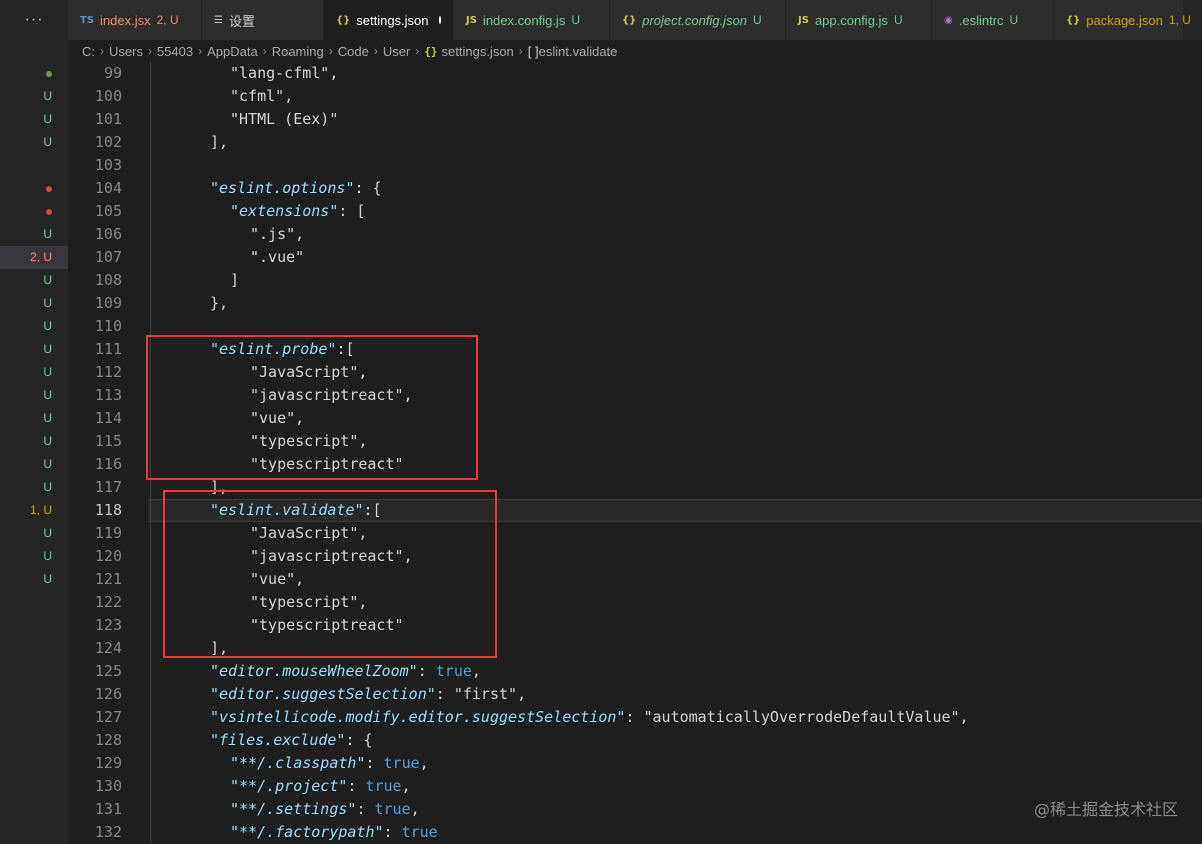 The height and width of the screenshot is (844, 1202). Describe the element at coordinates (234, 280) in the screenshot. I see `code-line: ]` at that location.